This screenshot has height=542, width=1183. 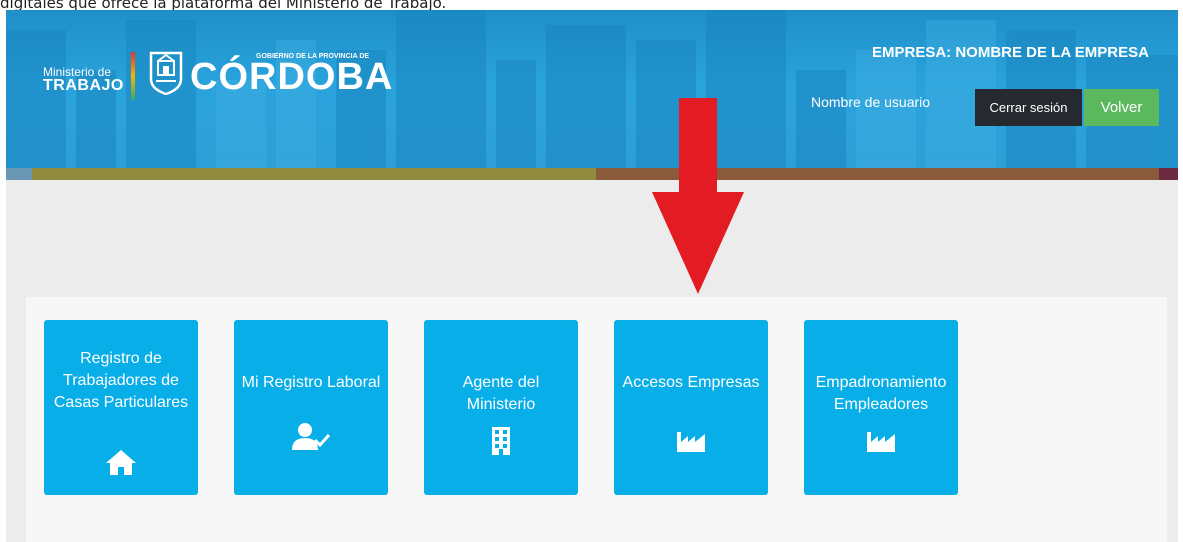 I want to click on tile-agente-ministerio: Agente del Ministerio, so click(x=501, y=407).